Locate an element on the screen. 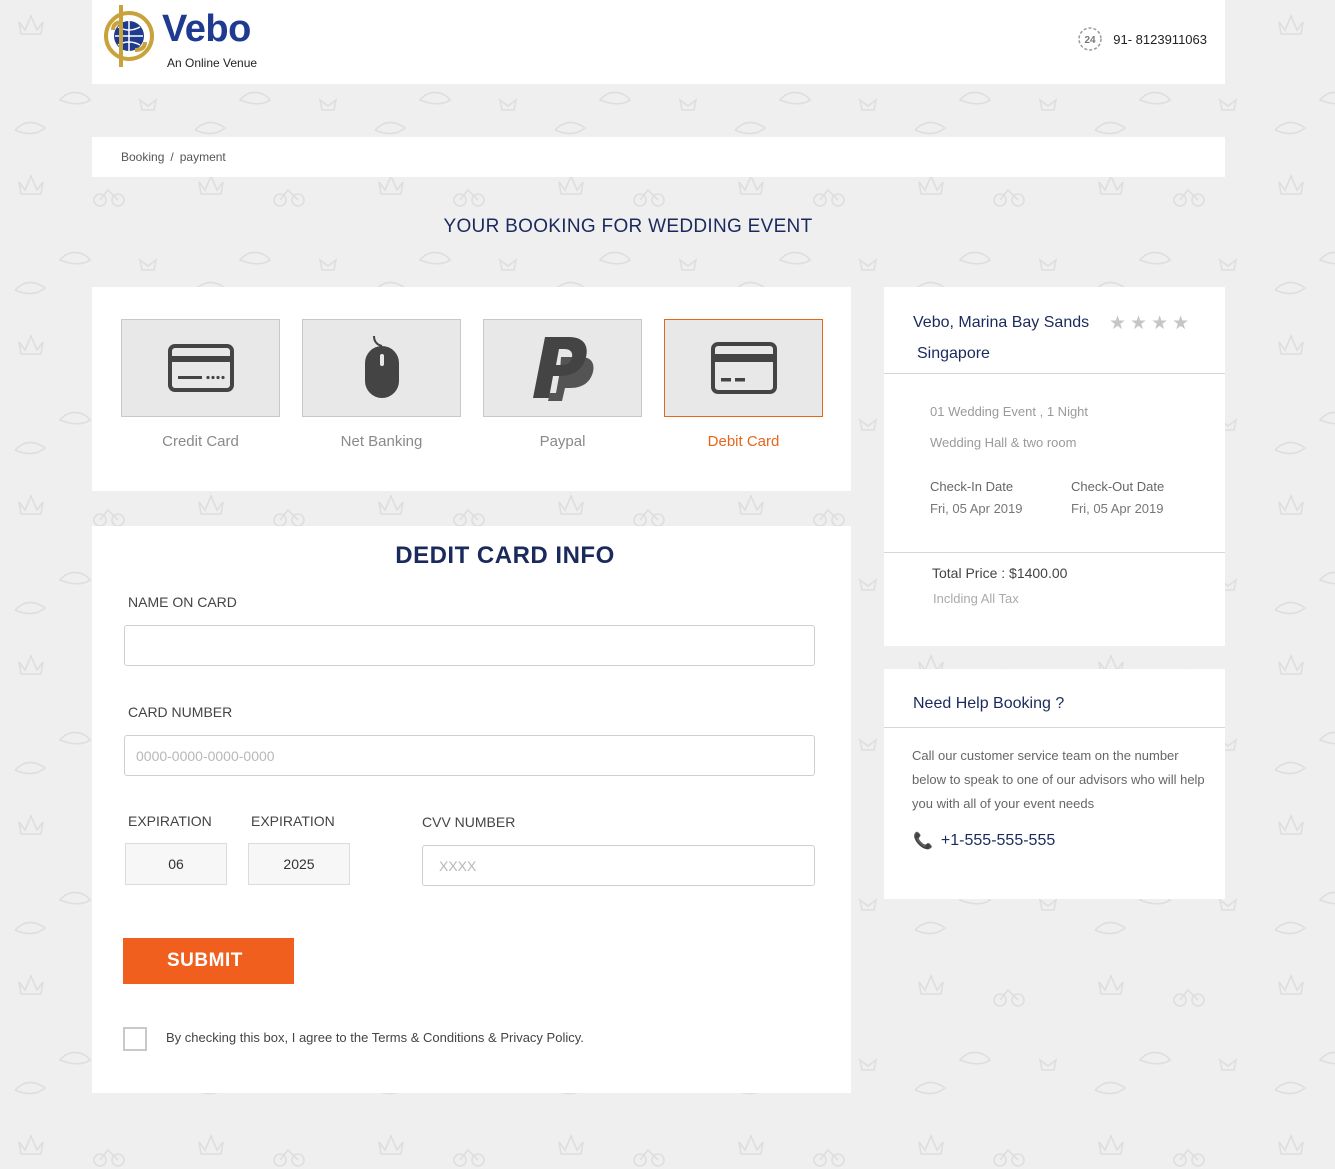 Image resolution: width=1335 pixels, height=1169 pixels. method-debit-card-box is located at coordinates (743, 368).